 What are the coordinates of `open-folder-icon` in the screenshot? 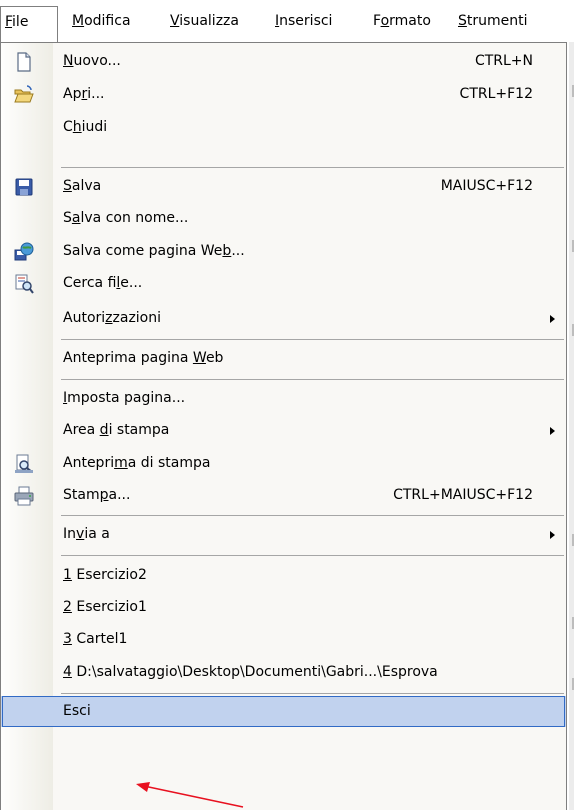 It's located at (24, 94).